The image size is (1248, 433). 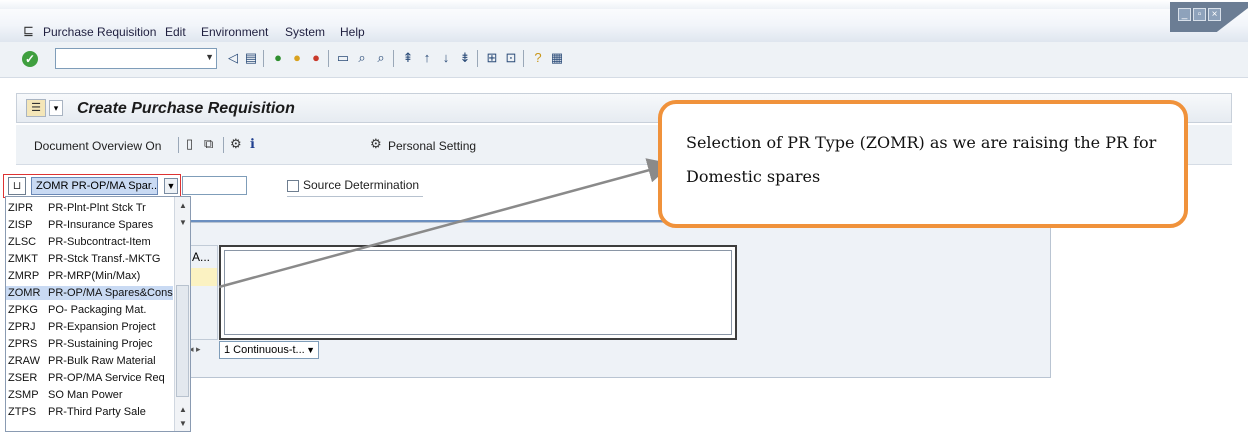 I want to click on dropdown-option: ZTPS PR-Third Party Sale, so click(x=89, y=412).